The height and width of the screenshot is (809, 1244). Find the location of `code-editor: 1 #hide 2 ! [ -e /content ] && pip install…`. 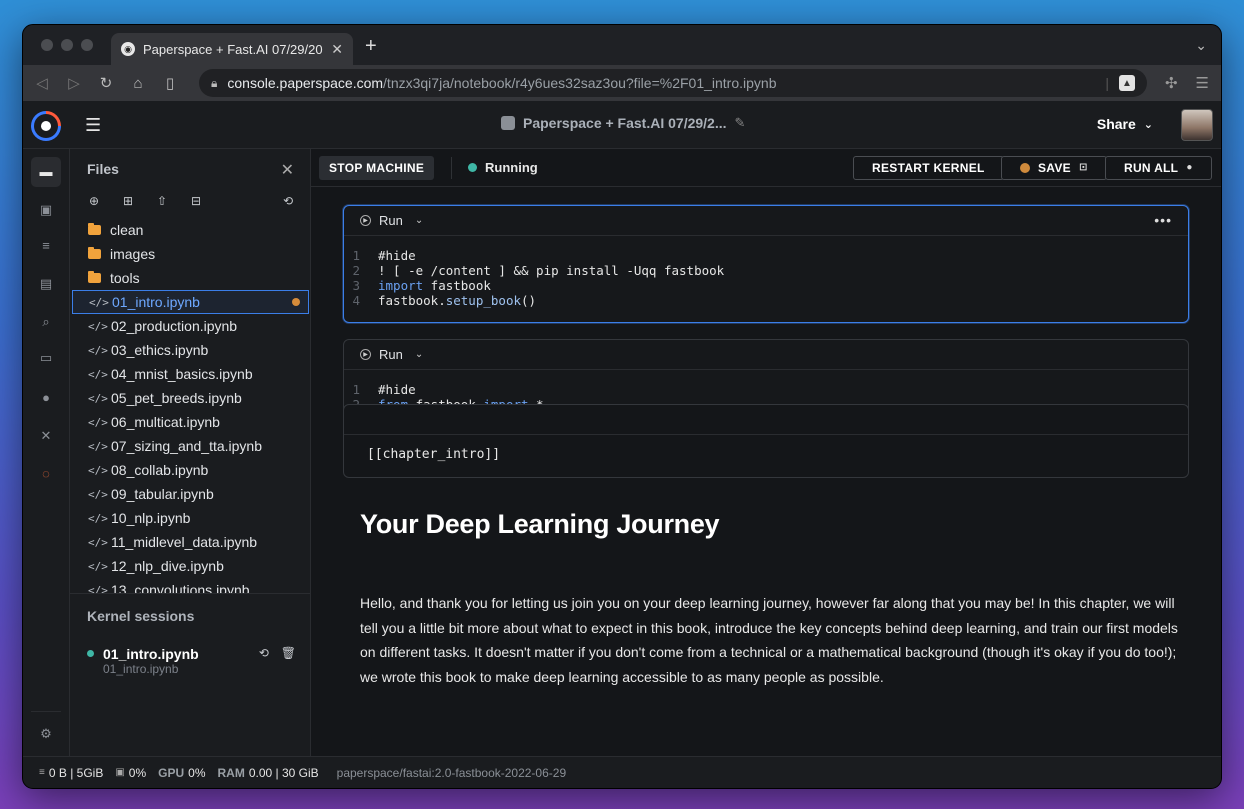

code-editor: 1 #hide 2 ! [ -e /content ] && pip install… is located at coordinates (766, 278).